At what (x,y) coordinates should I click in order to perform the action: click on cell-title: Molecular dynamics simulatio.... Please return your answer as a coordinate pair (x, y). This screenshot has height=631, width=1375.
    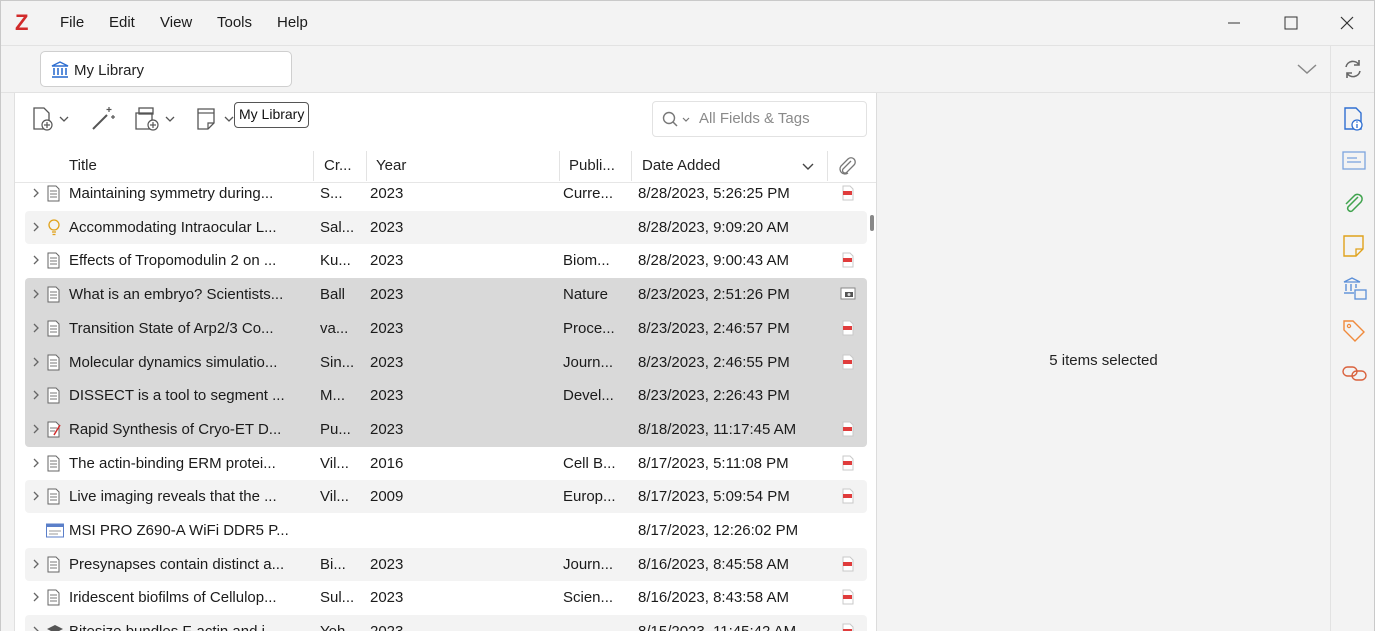
    Looking at the image, I should click on (173, 362).